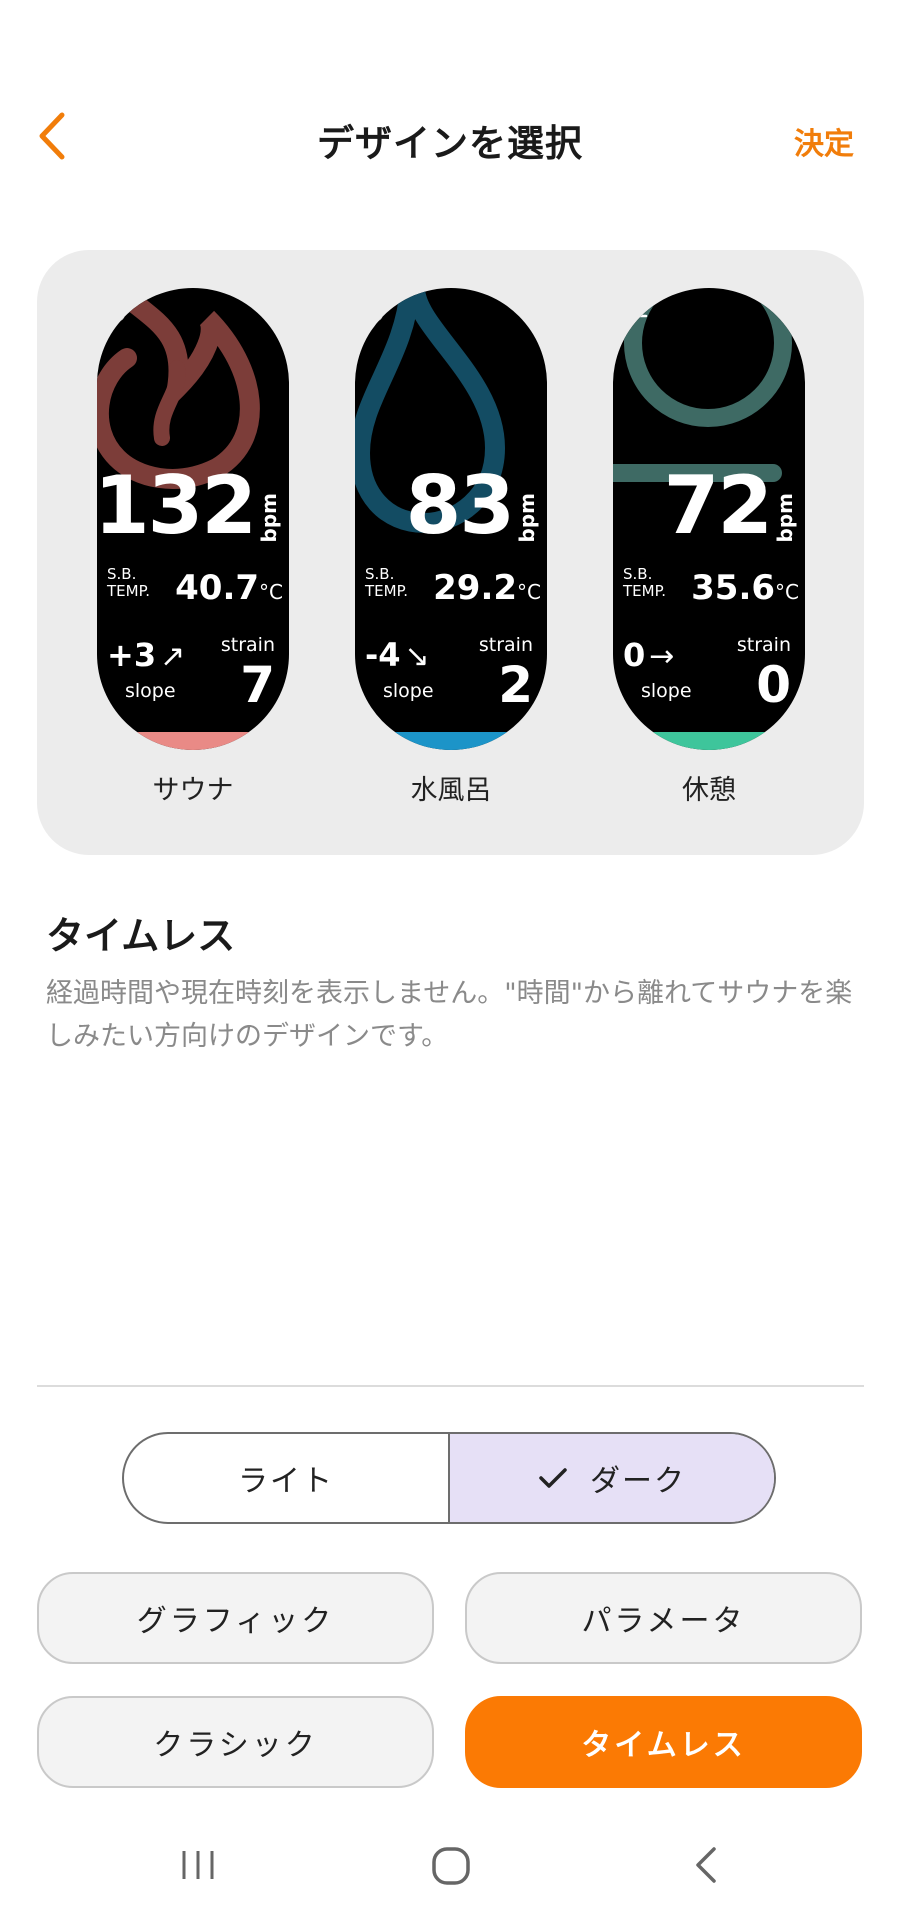  Describe the element at coordinates (114, 308) in the screenshot. I see `flame-icon` at that location.